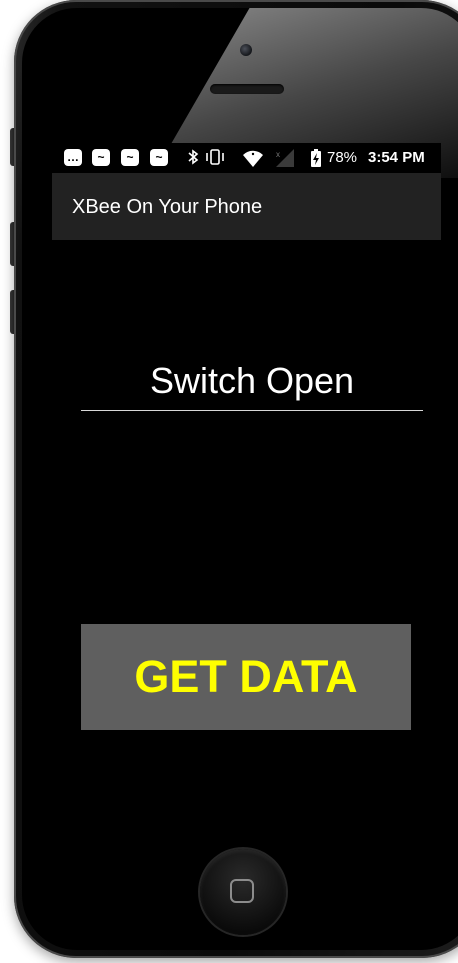  What do you see at coordinates (285, 161) in the screenshot?
I see `signal-icon: x` at bounding box center [285, 161].